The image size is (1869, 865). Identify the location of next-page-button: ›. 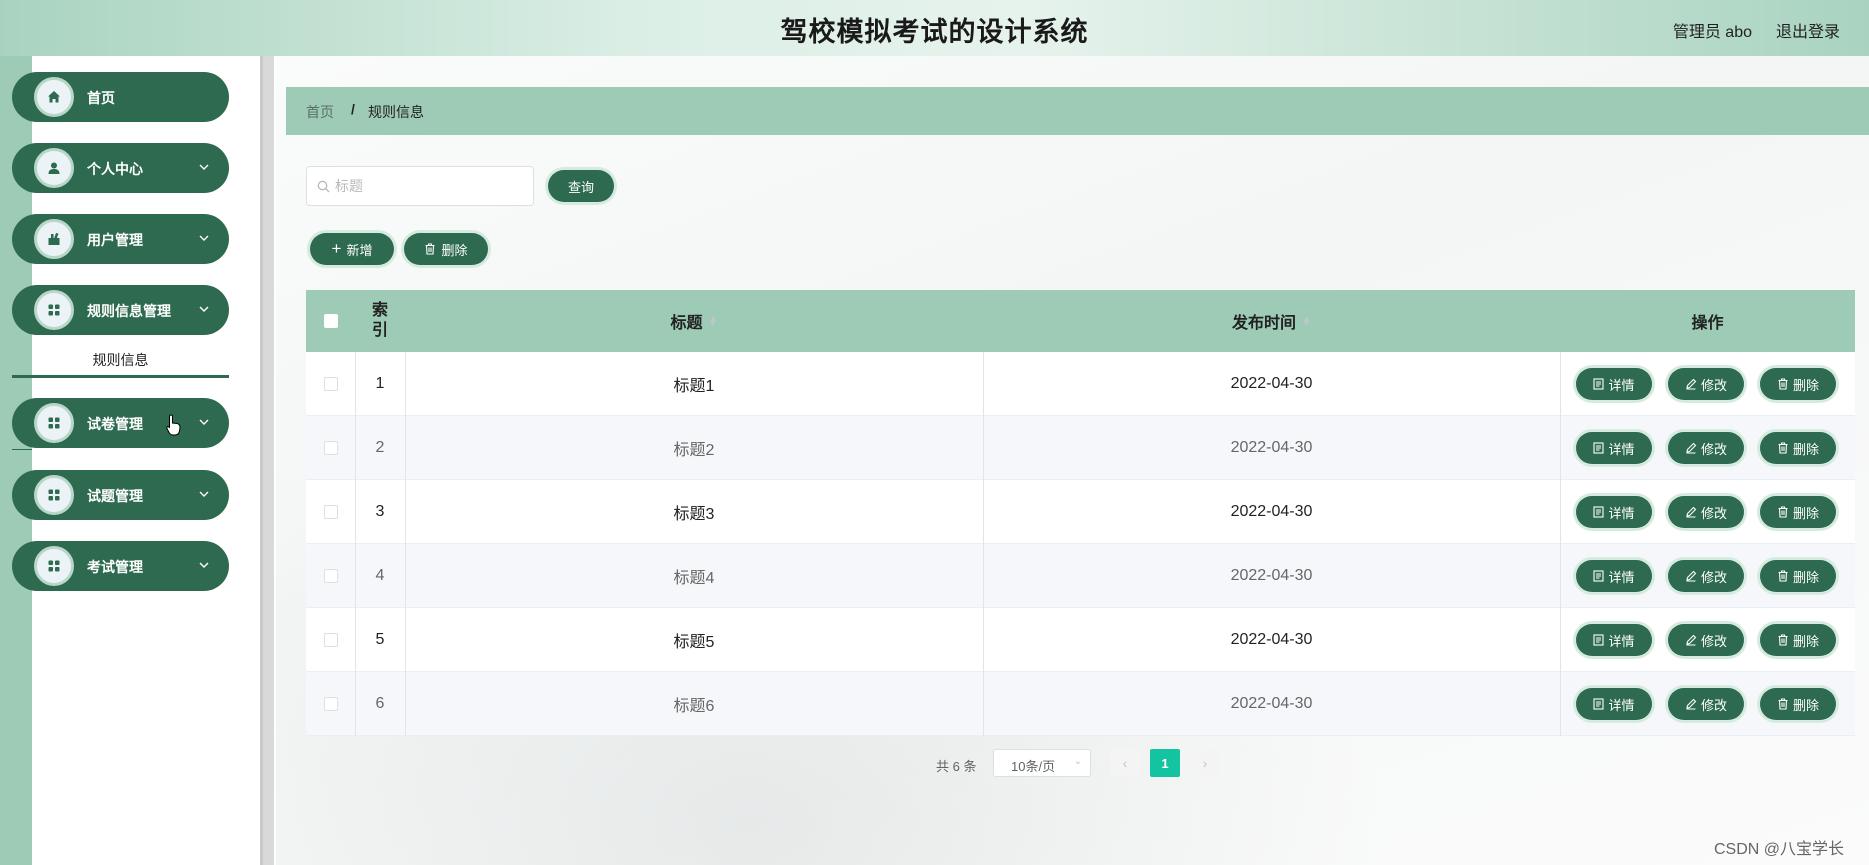
(1205, 763).